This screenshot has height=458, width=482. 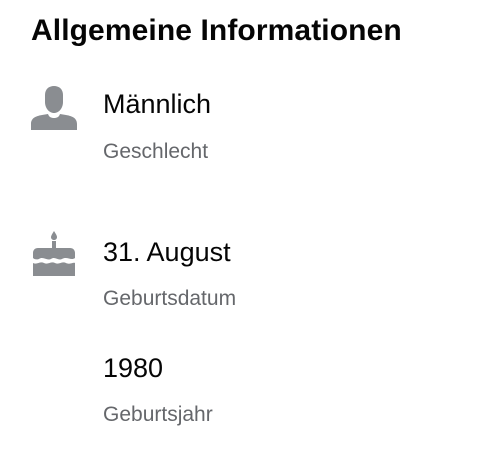 What do you see at coordinates (133, 368) in the screenshot?
I see `birth-year-value: 1980` at bounding box center [133, 368].